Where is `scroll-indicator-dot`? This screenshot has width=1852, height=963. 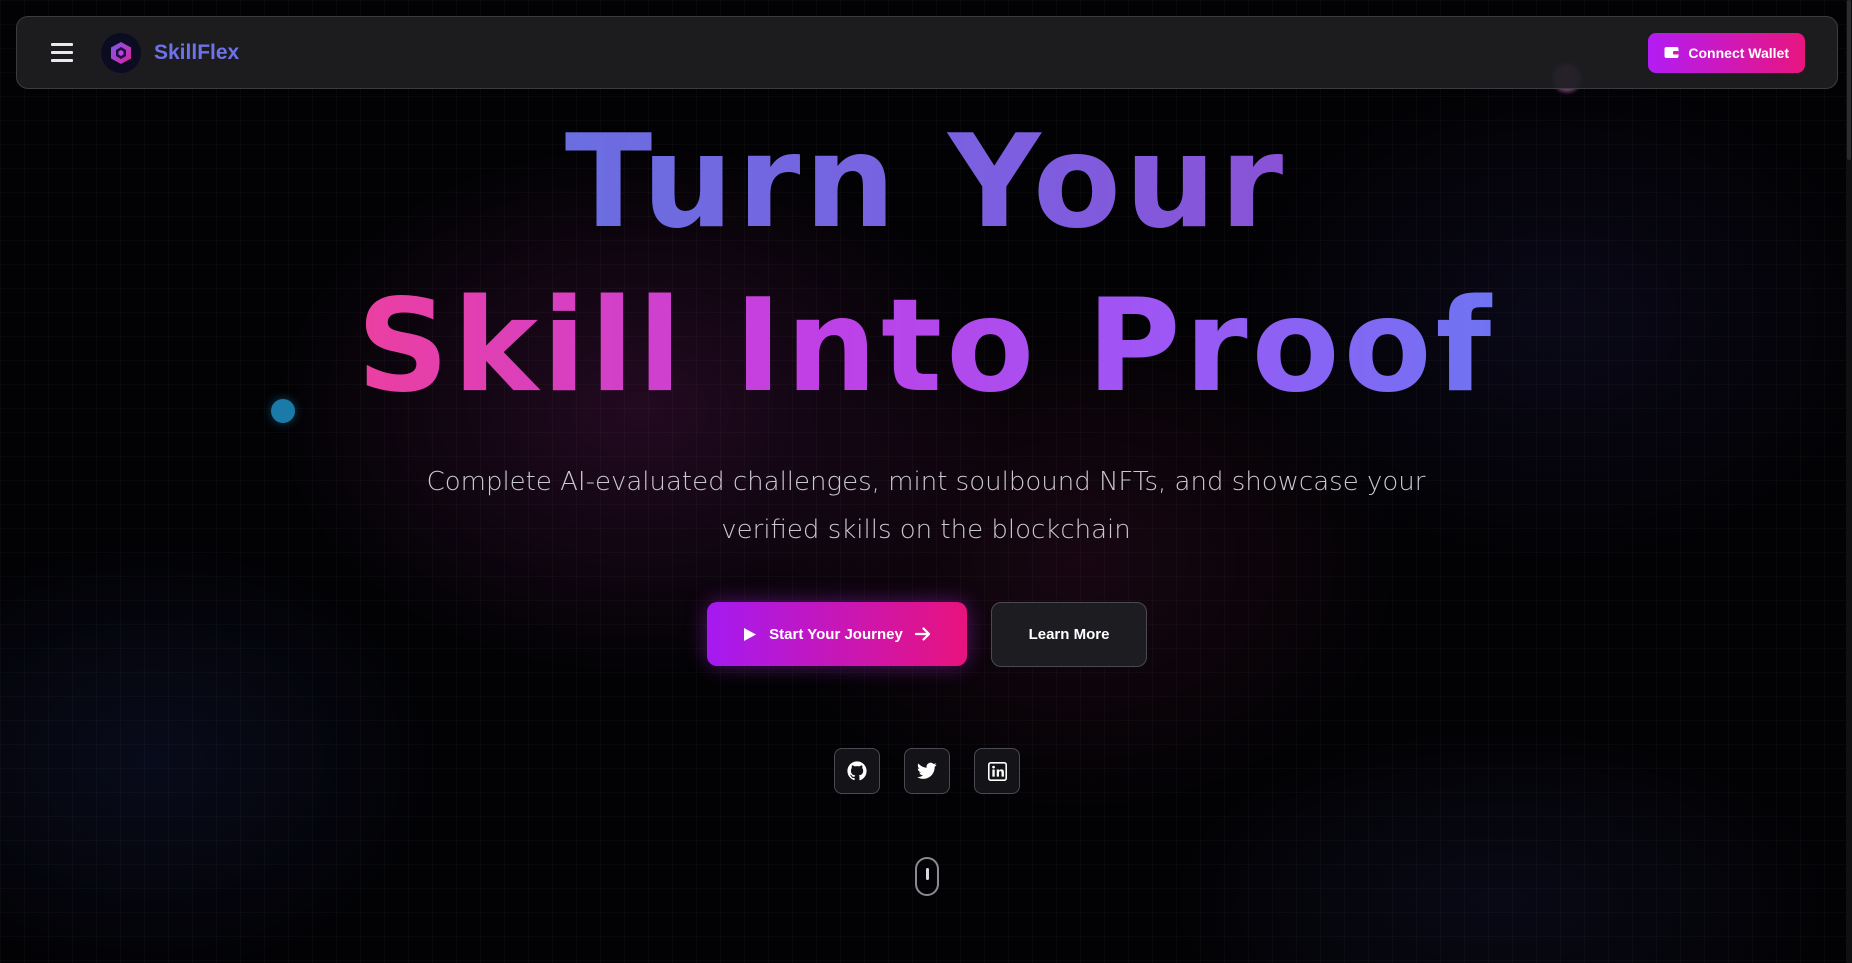 scroll-indicator-dot is located at coordinates (927, 874).